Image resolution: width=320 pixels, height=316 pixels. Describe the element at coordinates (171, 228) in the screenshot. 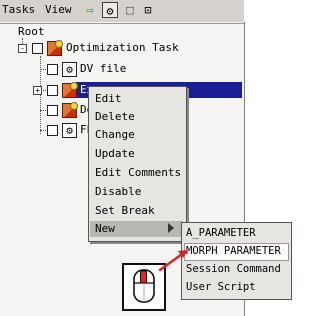

I see `submenu-arrow-icon` at that location.